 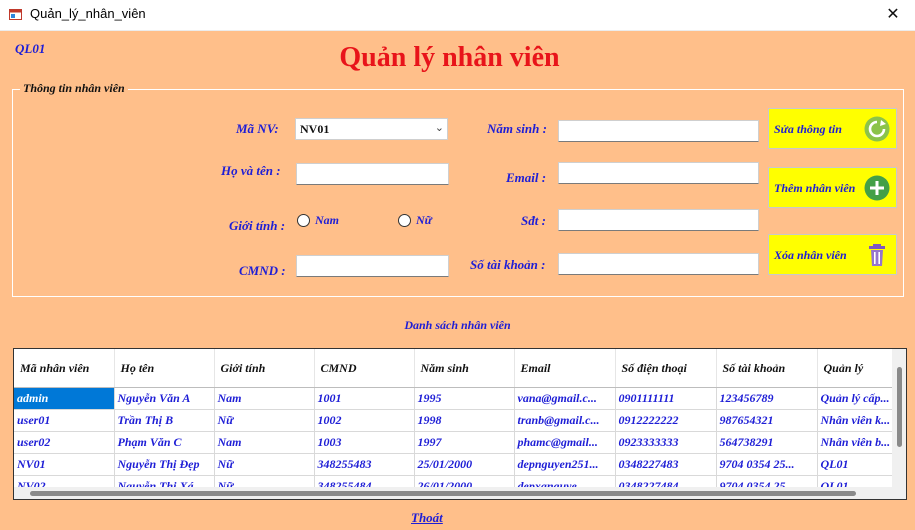 What do you see at coordinates (464, 368) in the screenshot?
I see `column-header: Năm sinh` at bounding box center [464, 368].